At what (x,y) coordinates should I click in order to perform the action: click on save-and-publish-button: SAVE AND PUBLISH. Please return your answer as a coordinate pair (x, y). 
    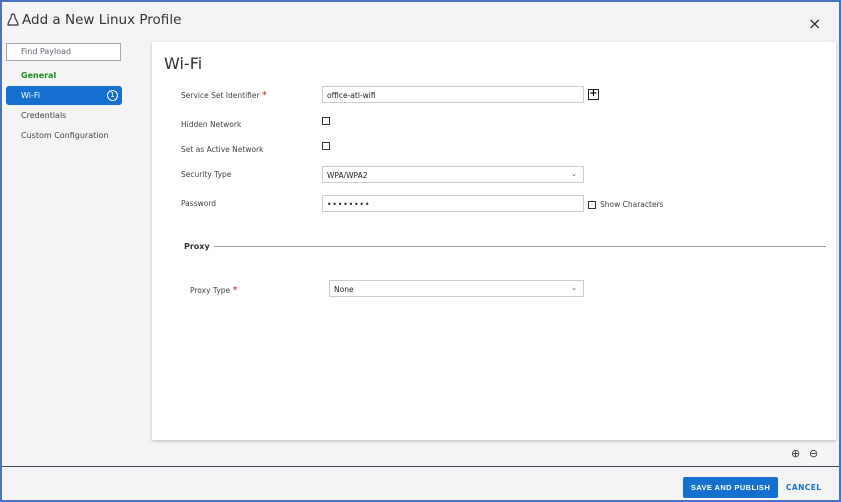
    Looking at the image, I should click on (730, 487).